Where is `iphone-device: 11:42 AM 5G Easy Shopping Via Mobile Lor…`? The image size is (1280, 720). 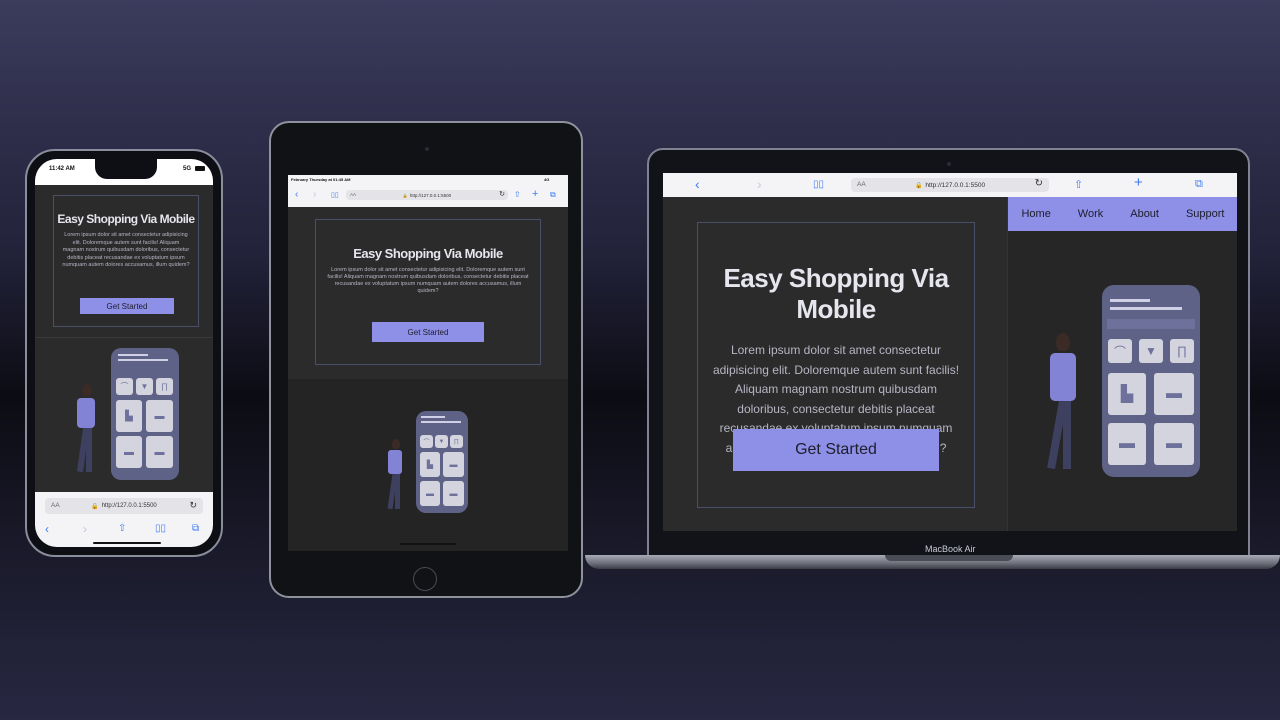
iphone-device: 11:42 AM 5G Easy Shopping Via Mobile Lor… is located at coordinates (124, 353).